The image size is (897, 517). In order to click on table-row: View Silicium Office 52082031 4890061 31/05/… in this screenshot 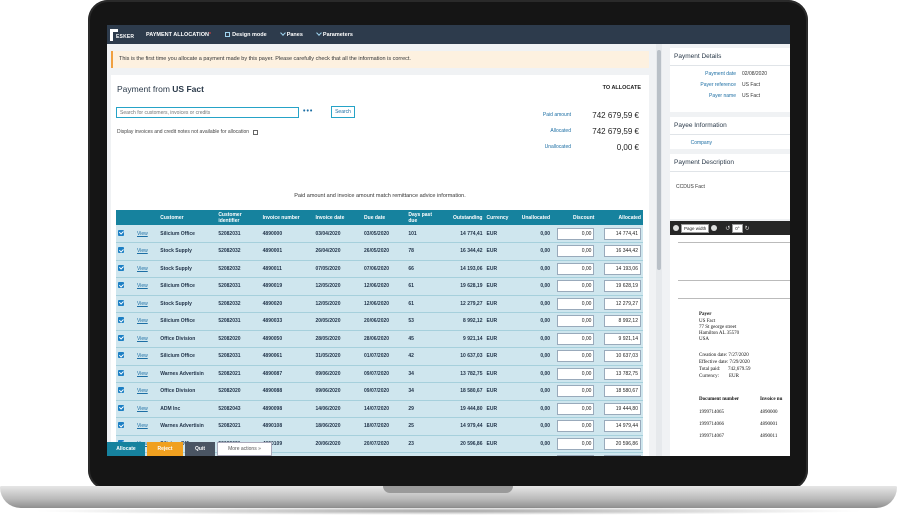, I will do `click(379, 356)`.